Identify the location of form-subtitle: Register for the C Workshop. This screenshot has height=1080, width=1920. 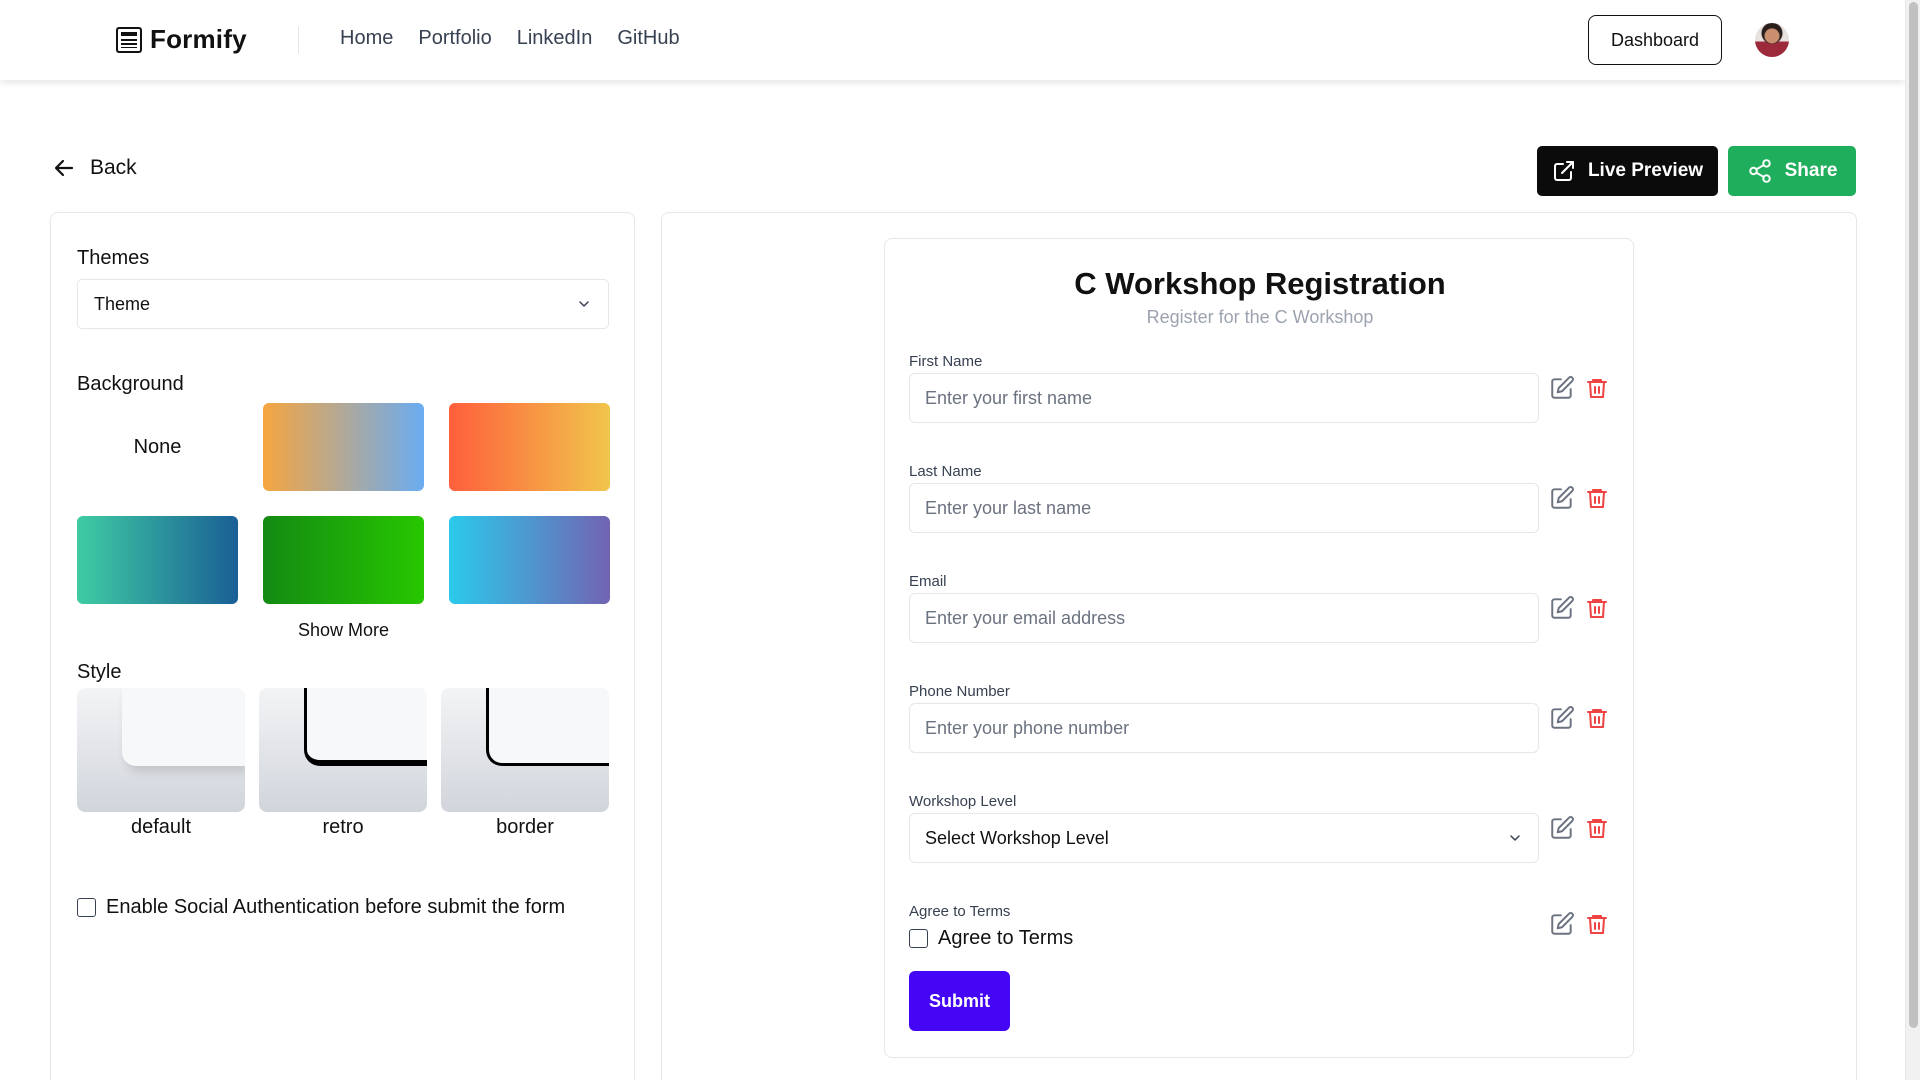
(1260, 317).